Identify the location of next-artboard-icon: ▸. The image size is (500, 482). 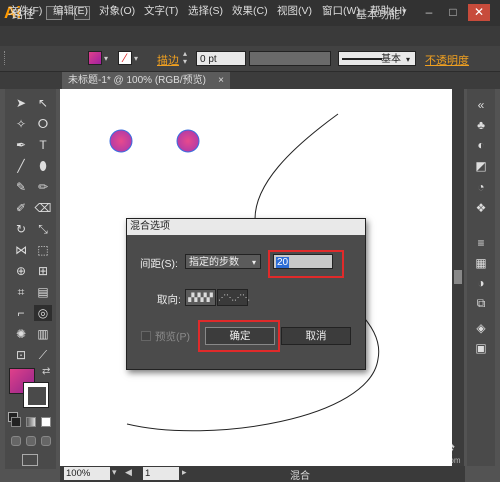
(184, 472).